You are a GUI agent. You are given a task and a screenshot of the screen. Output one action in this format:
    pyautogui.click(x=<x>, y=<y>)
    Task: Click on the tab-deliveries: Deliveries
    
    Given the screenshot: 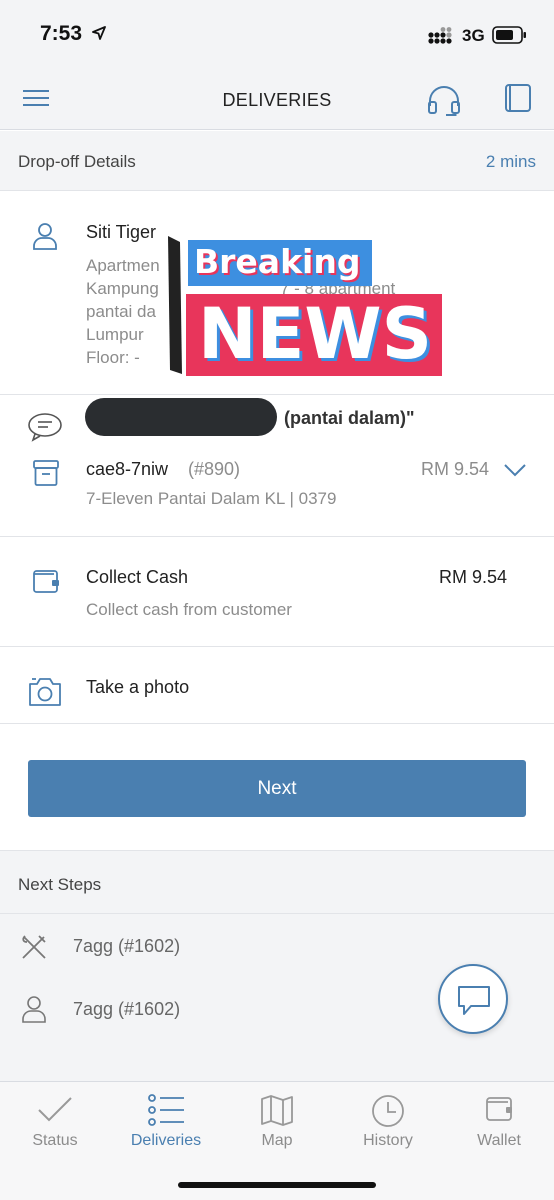 What is the action you would take?
    pyautogui.click(x=166, y=1122)
    